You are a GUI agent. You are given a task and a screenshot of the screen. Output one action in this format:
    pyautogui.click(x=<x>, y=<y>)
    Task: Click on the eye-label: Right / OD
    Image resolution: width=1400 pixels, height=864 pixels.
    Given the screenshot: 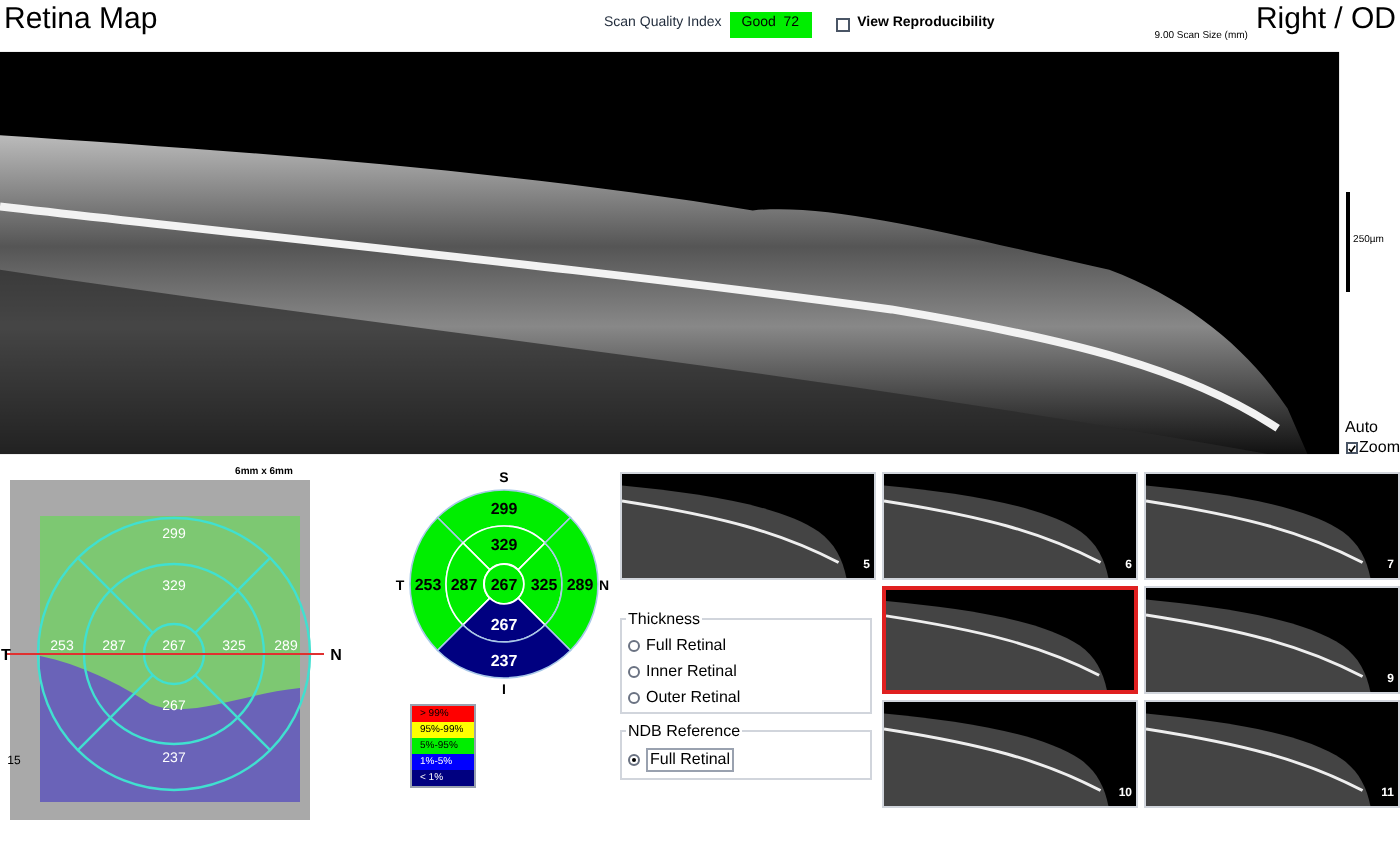 What is the action you would take?
    pyautogui.click(x=1325, y=20)
    